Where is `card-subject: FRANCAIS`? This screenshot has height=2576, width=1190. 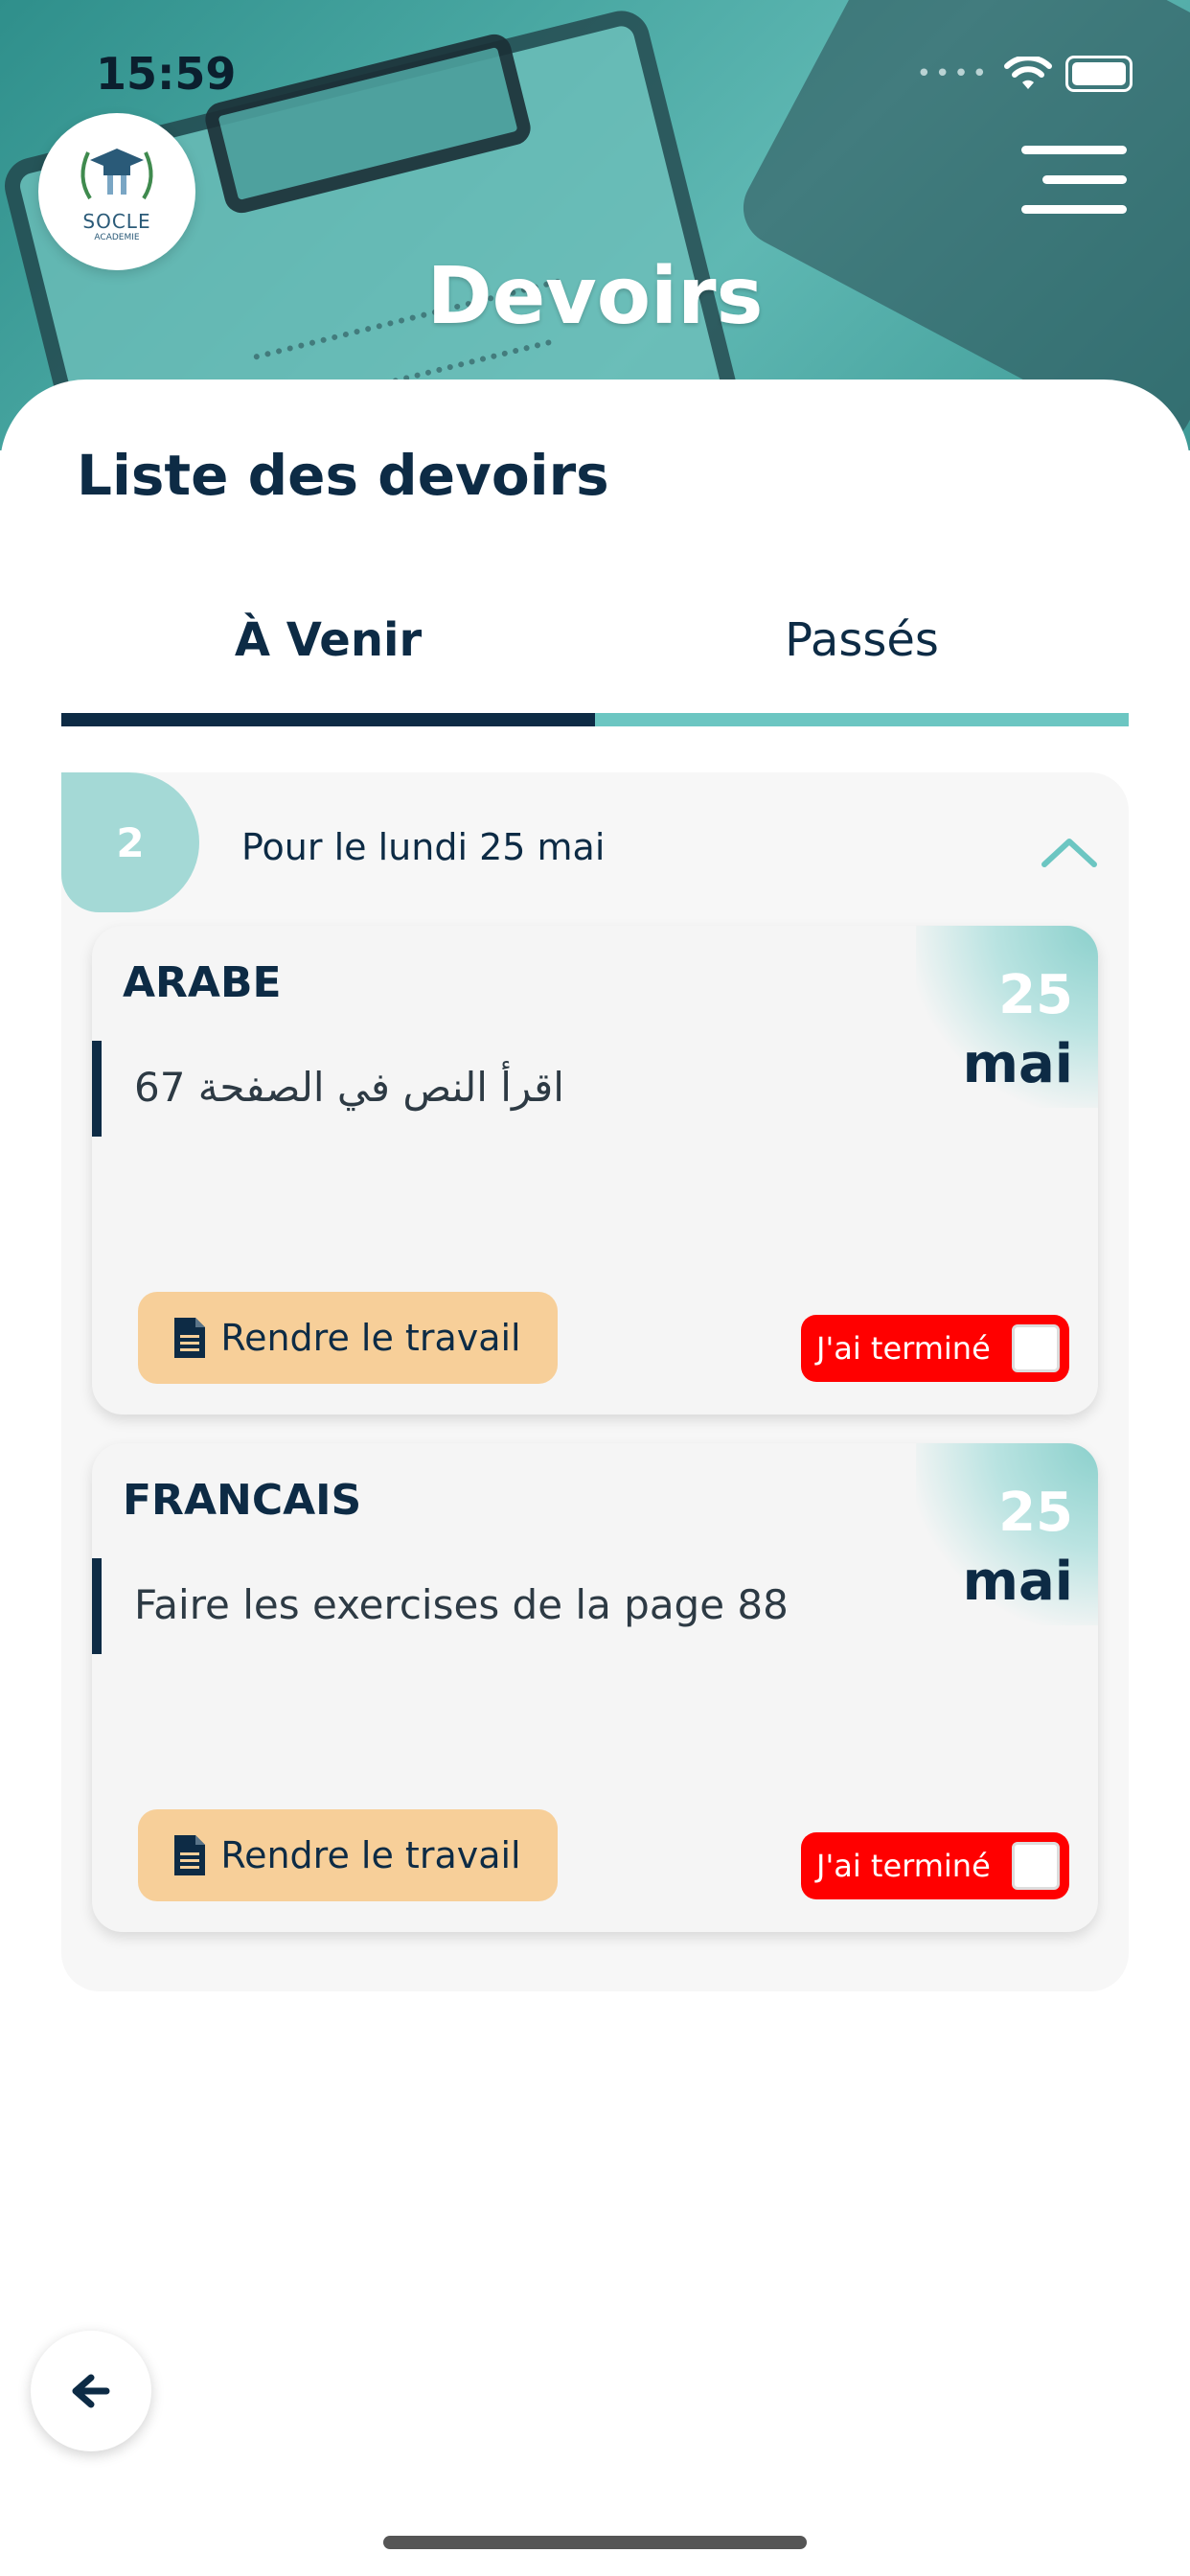
card-subject: FRANCAIS is located at coordinates (243, 1500).